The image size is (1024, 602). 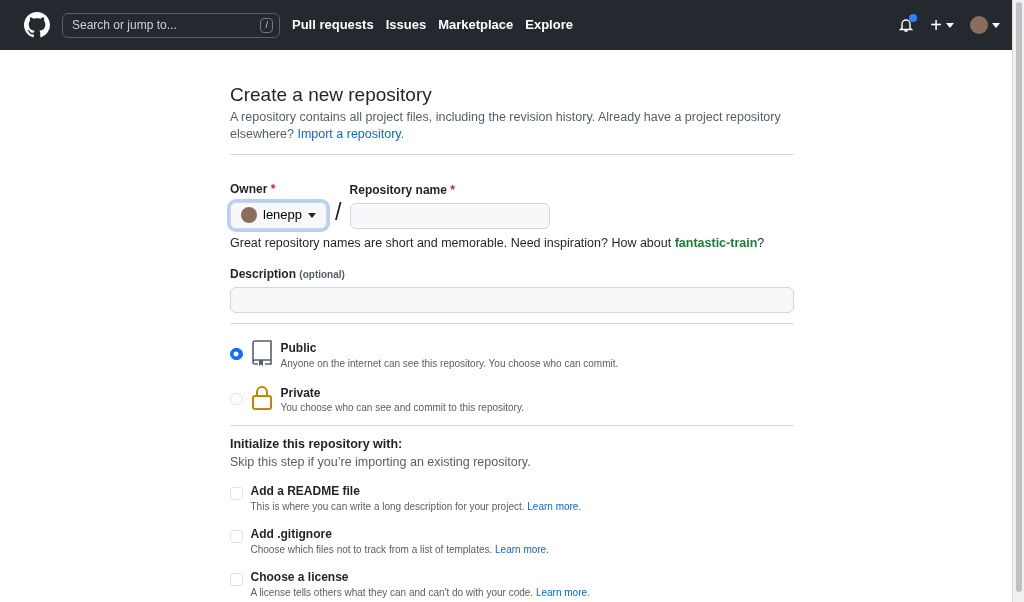 I want to click on page-title: Create a new repository, so click(x=331, y=95).